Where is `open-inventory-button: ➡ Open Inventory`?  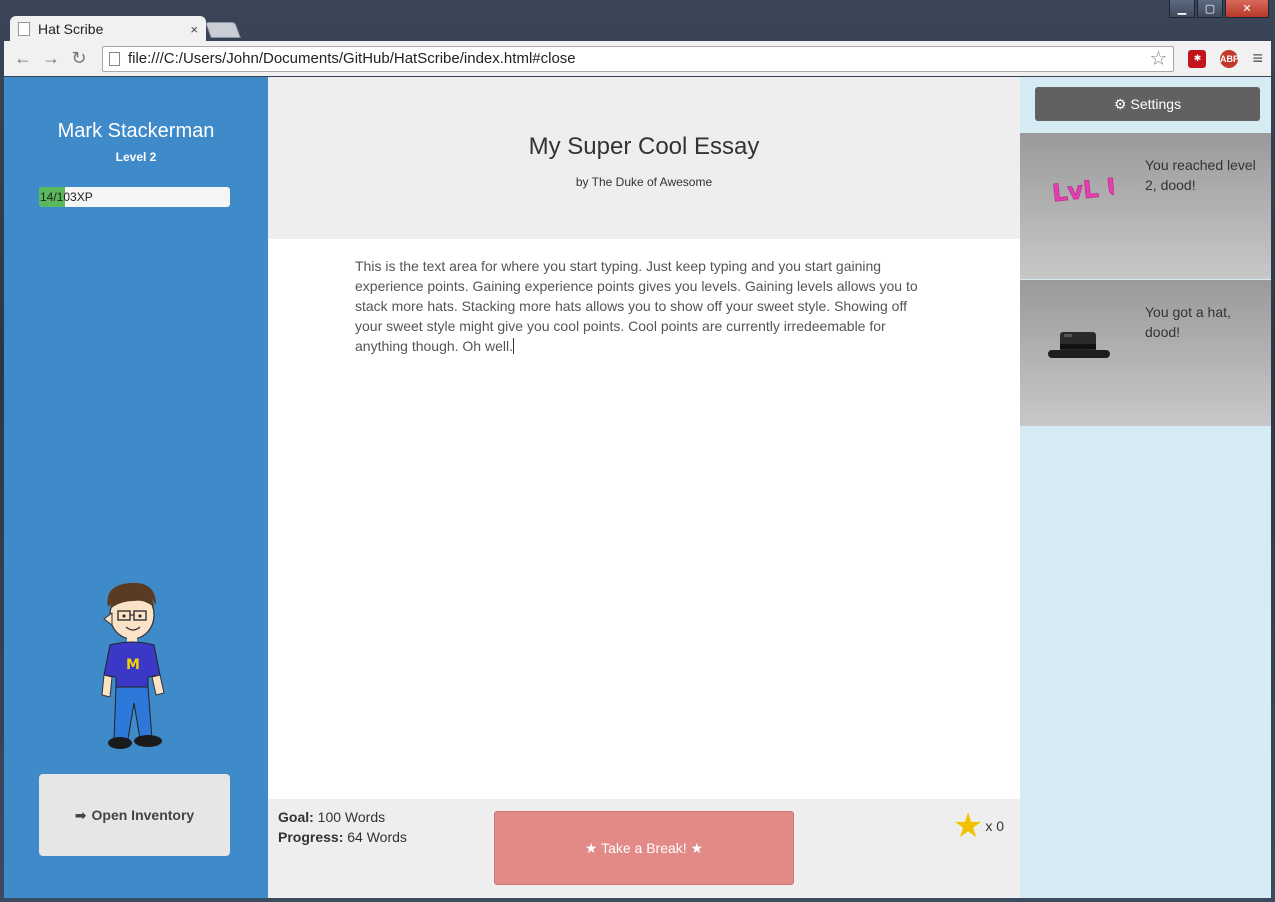
open-inventory-button: ➡ Open Inventory is located at coordinates (134, 815).